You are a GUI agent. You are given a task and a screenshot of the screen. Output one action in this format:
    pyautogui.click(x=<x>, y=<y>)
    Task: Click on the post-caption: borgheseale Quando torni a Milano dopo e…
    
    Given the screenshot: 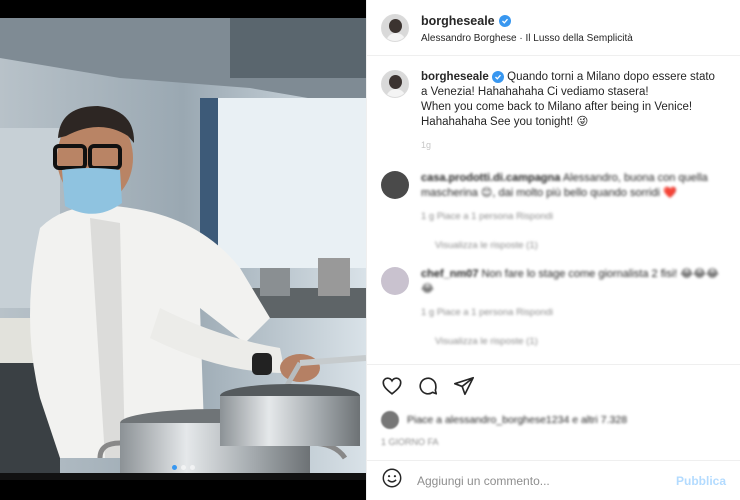 What is the action you would take?
    pyautogui.click(x=553, y=104)
    